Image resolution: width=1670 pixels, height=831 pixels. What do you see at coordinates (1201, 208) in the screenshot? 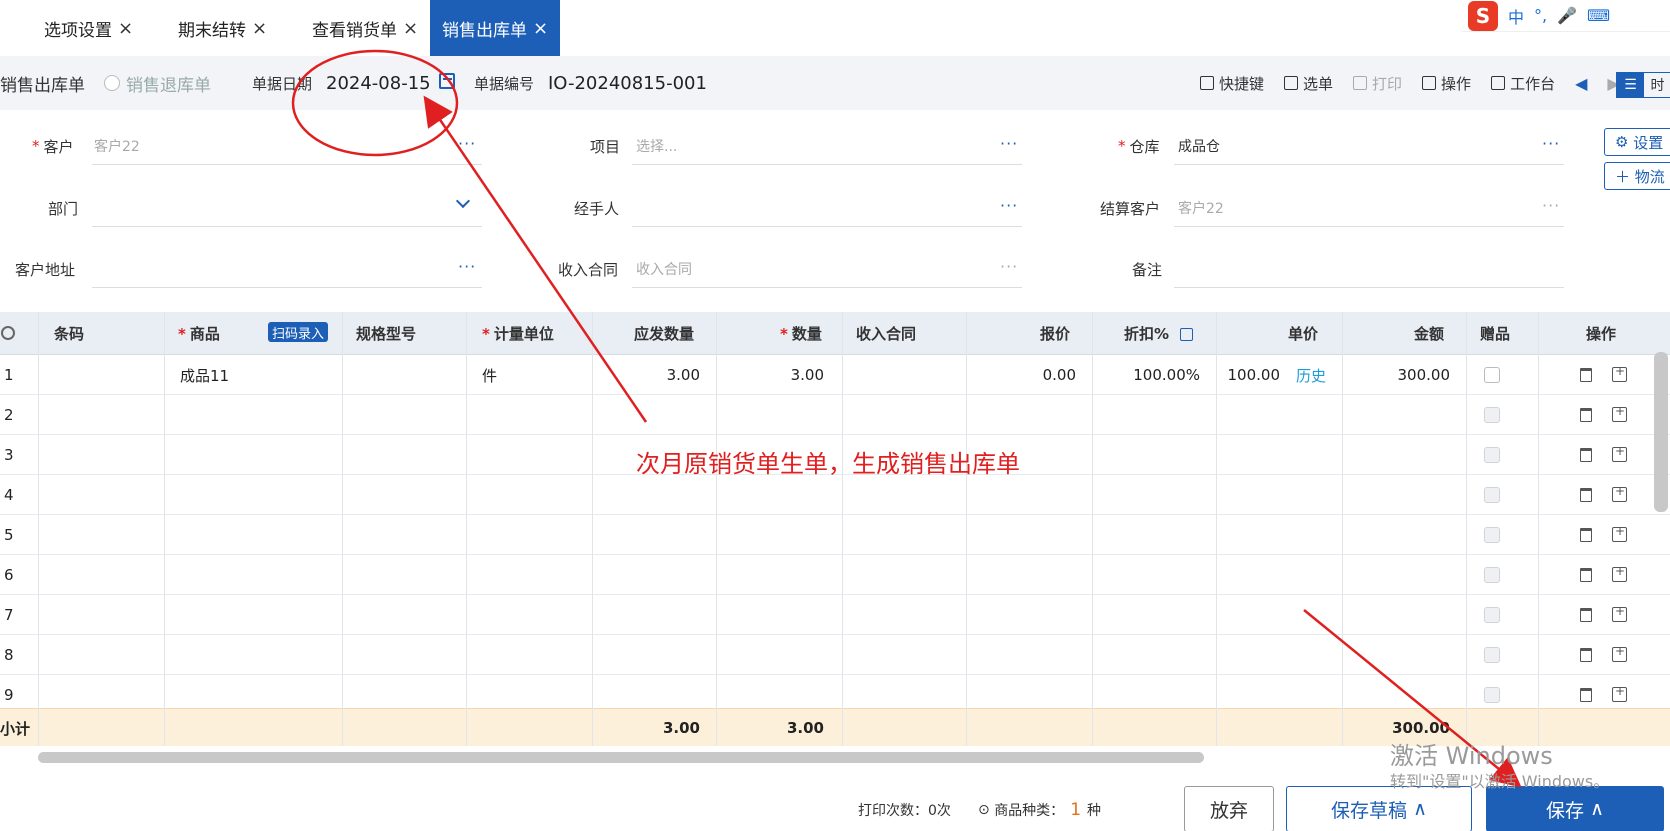
I see `settle-input: 客户22` at bounding box center [1201, 208].